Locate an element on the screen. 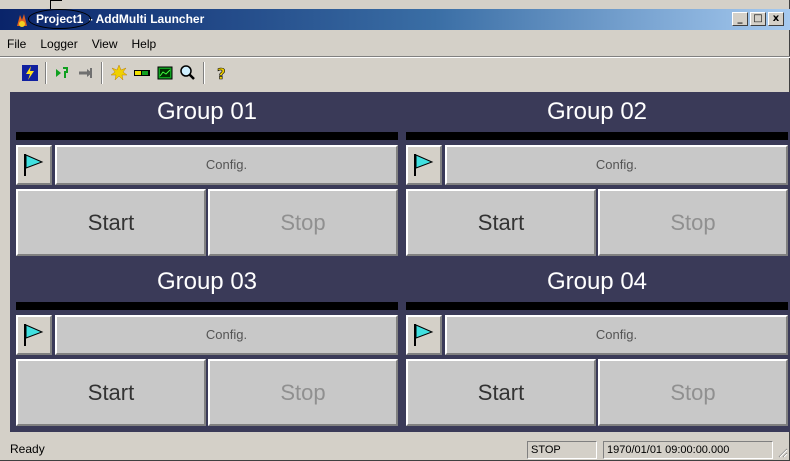 This screenshot has width=790, height=461. zoom-icon is located at coordinates (187, 72).